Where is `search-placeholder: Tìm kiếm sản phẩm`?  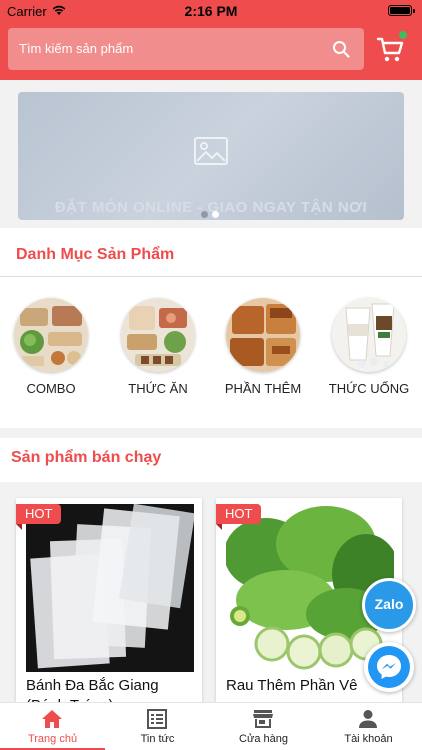
search-placeholder: Tìm kiếm sản phẩm is located at coordinates (76, 48).